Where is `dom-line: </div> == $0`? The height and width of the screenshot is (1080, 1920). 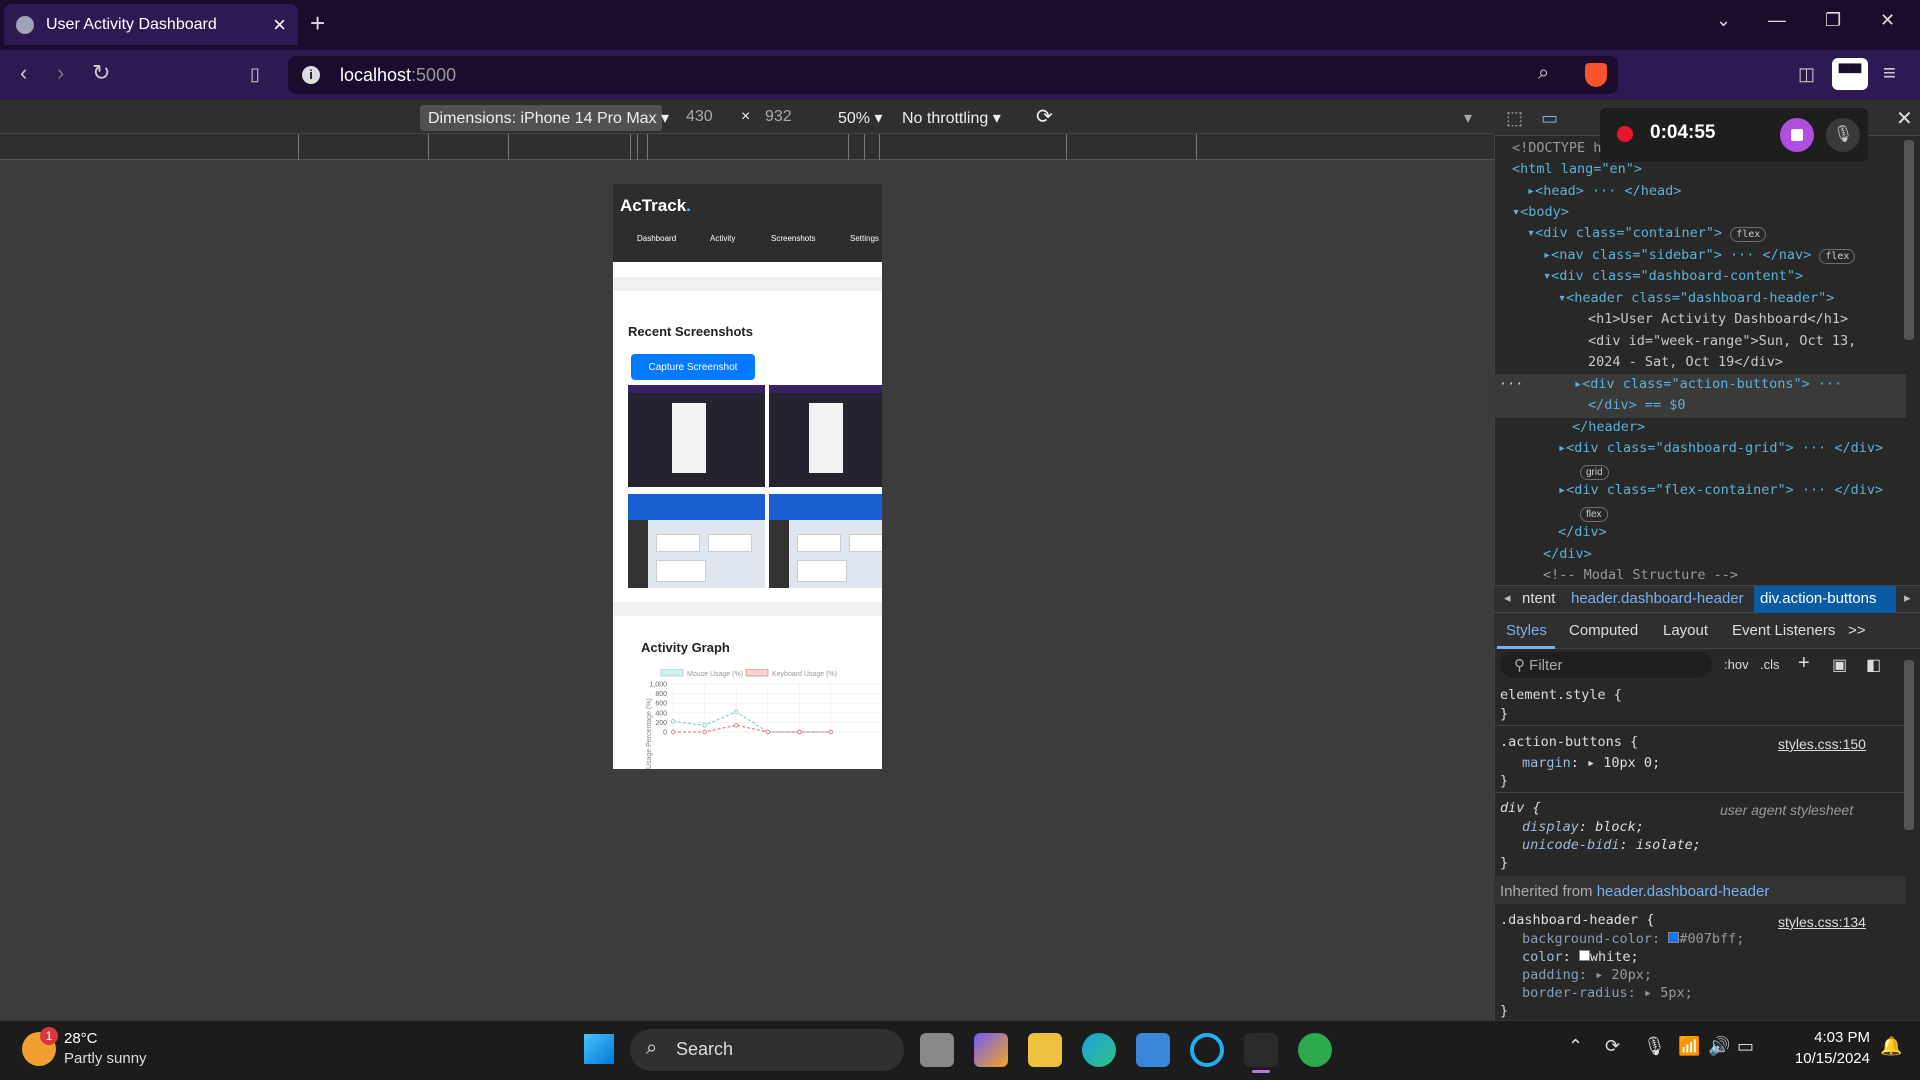 dom-line: </div> == $0 is located at coordinates (1637, 405).